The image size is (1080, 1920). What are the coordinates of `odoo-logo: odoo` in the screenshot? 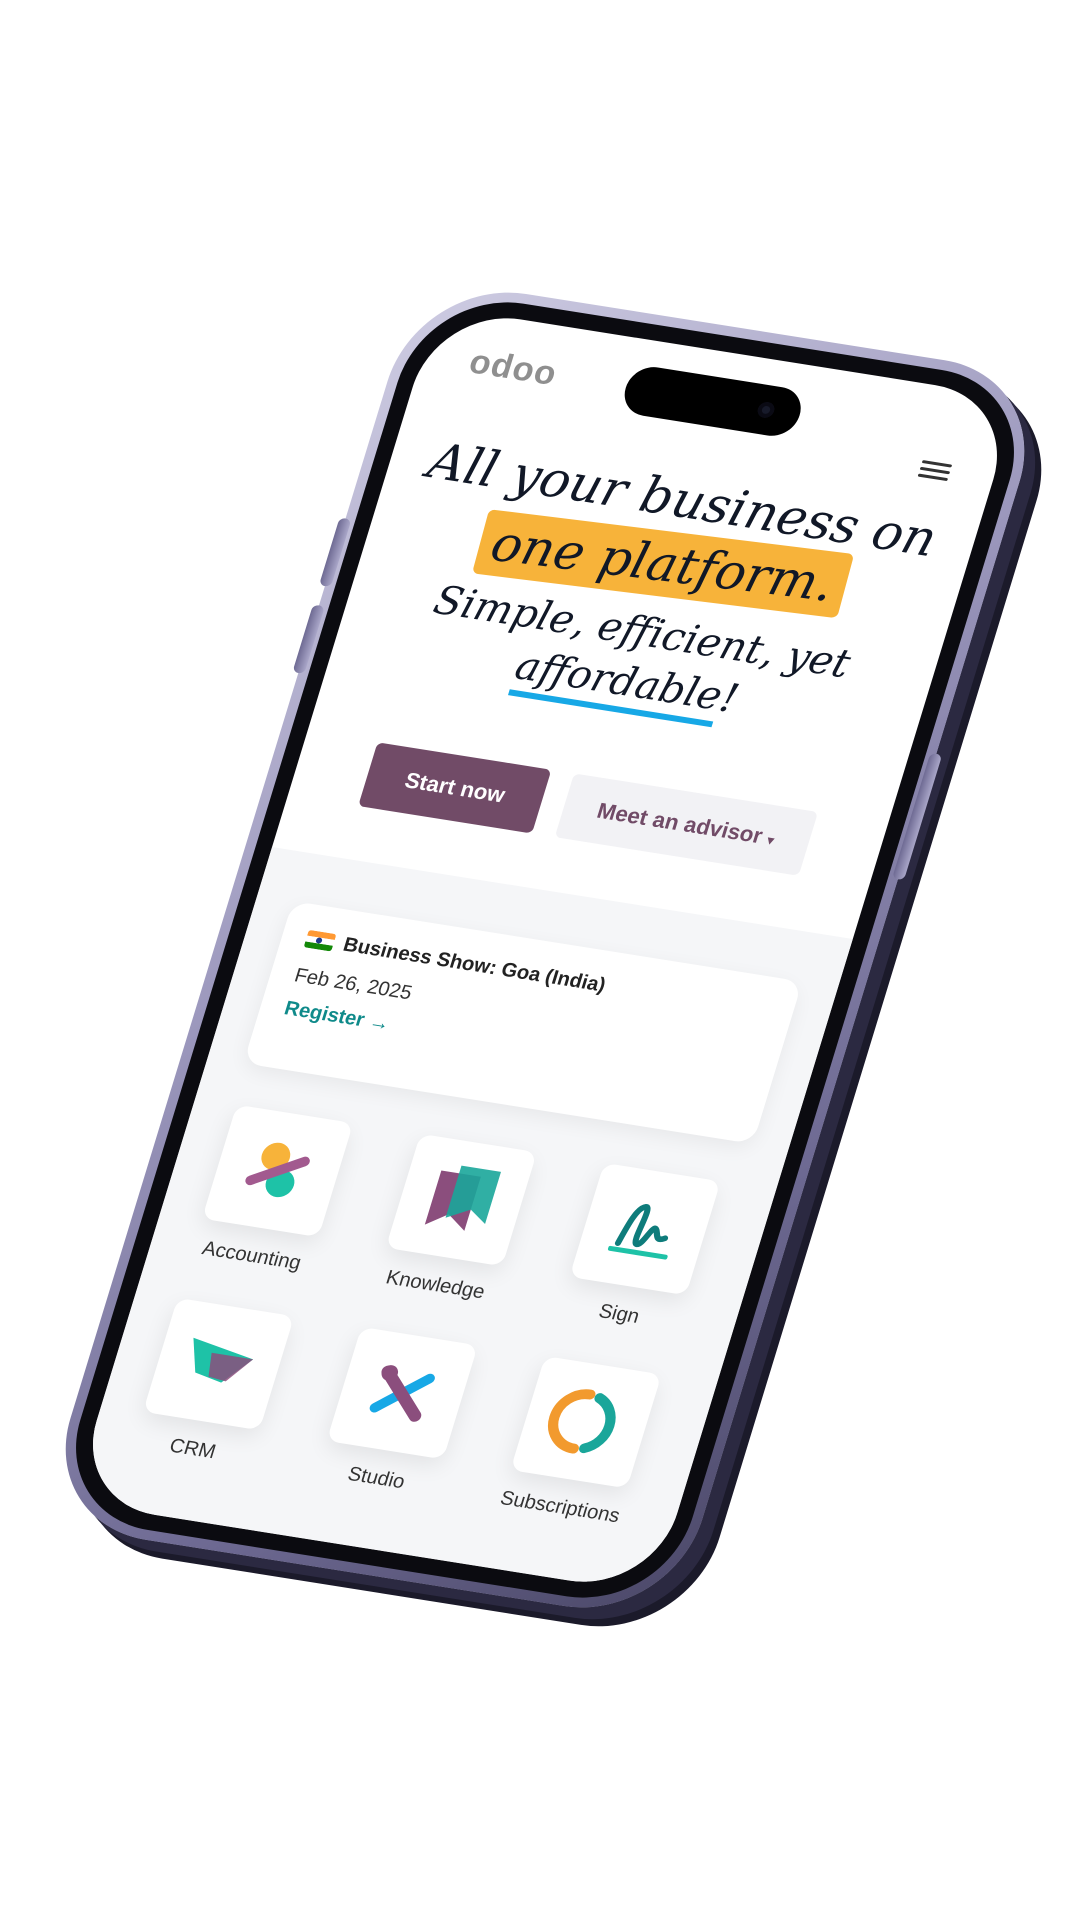 It's located at (513, 368).